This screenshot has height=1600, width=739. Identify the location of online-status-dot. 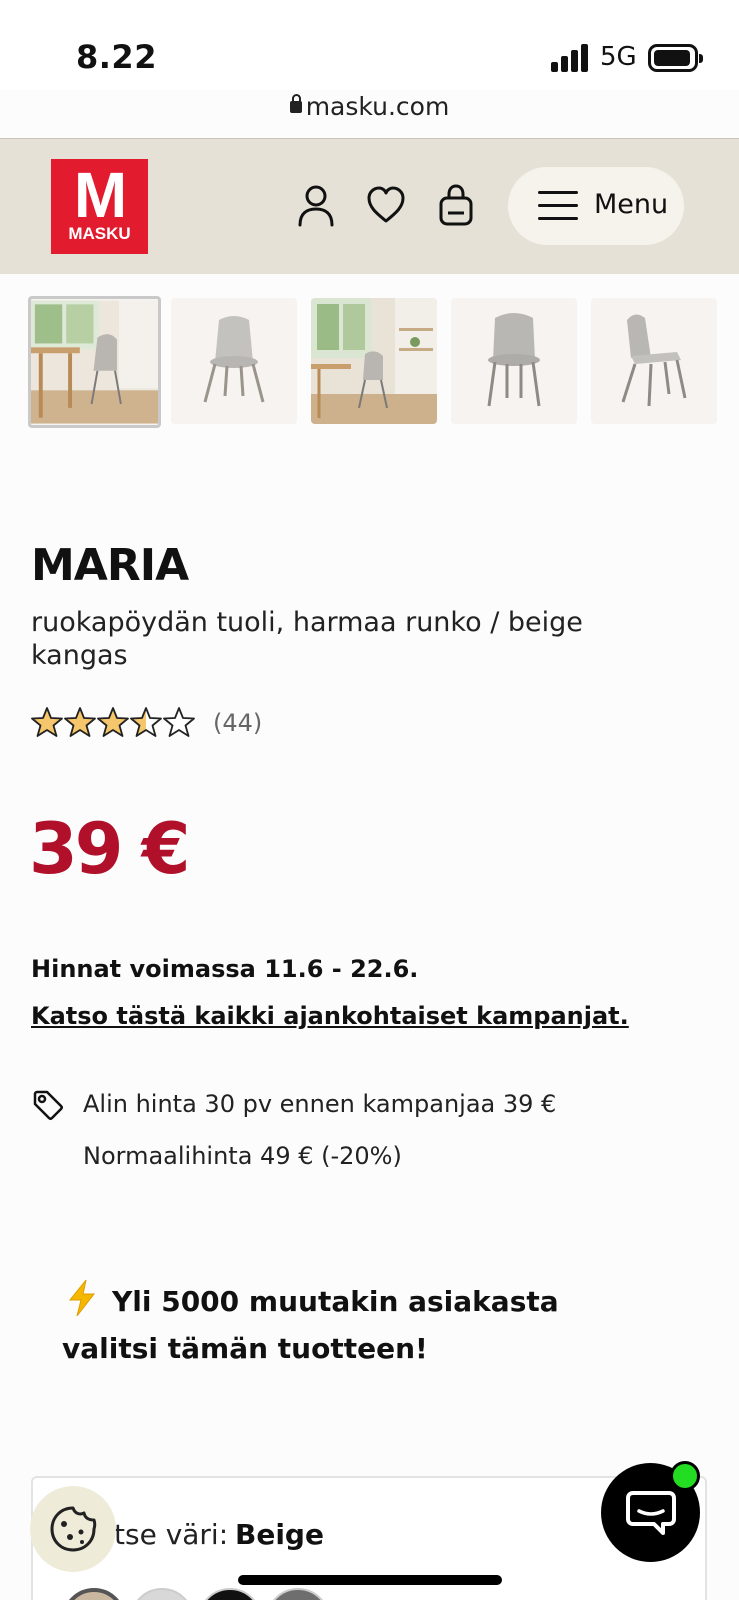
(685, 1476).